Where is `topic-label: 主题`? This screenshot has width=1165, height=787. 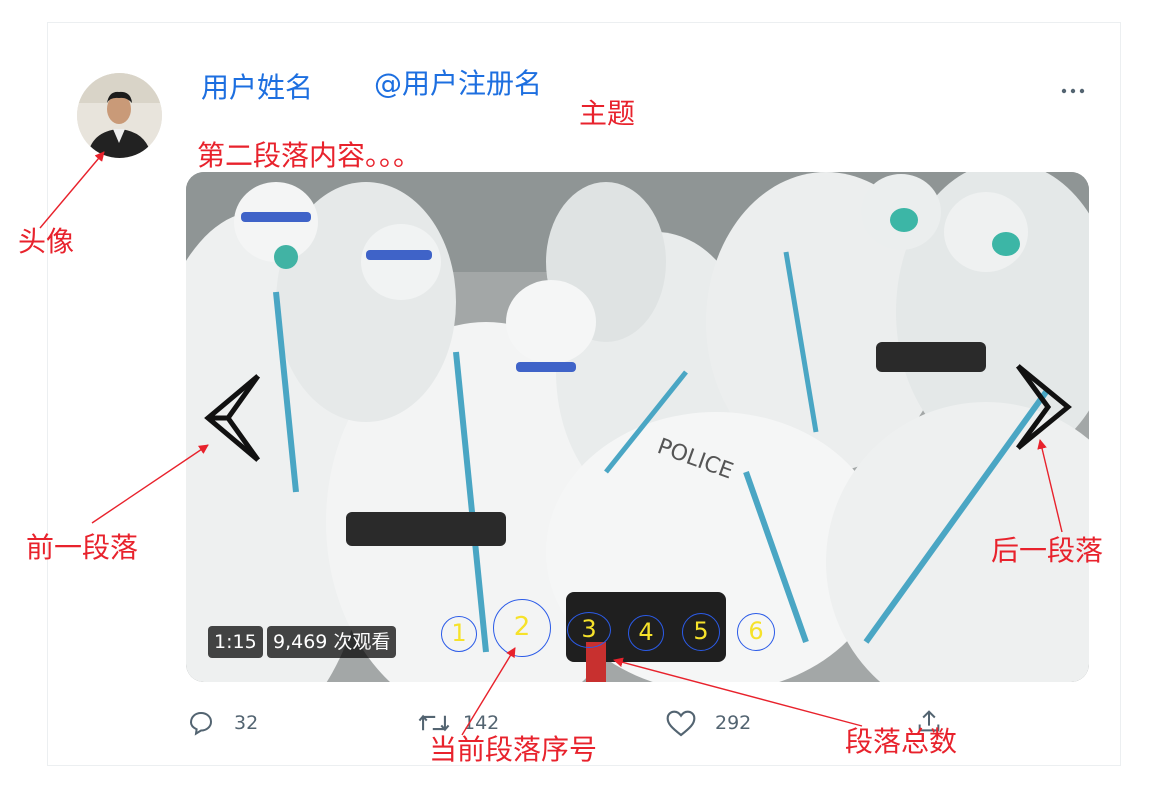
topic-label: 主题 is located at coordinates (607, 113).